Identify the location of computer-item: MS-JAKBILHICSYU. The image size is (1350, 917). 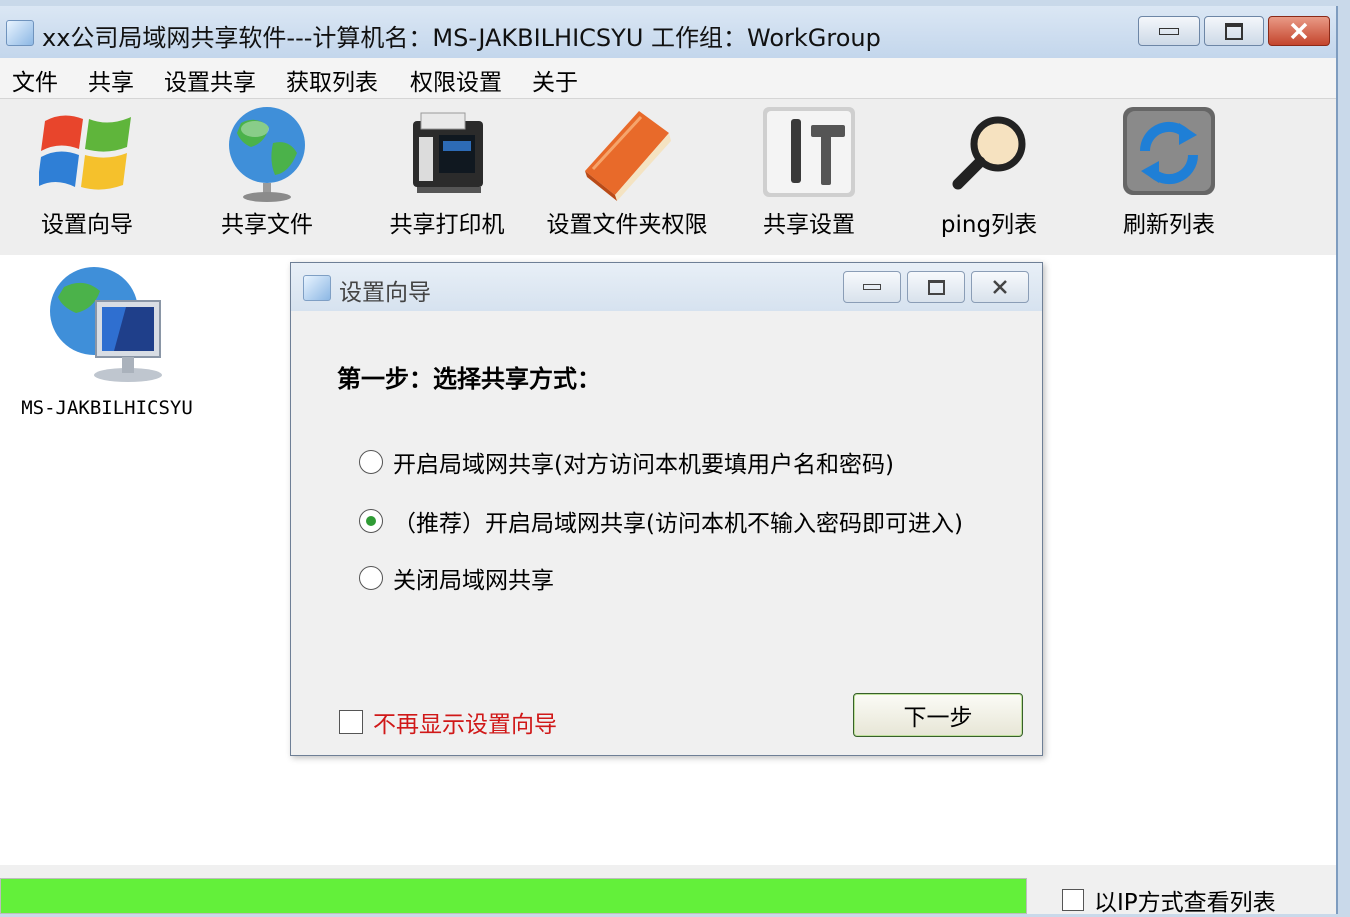
(107, 348).